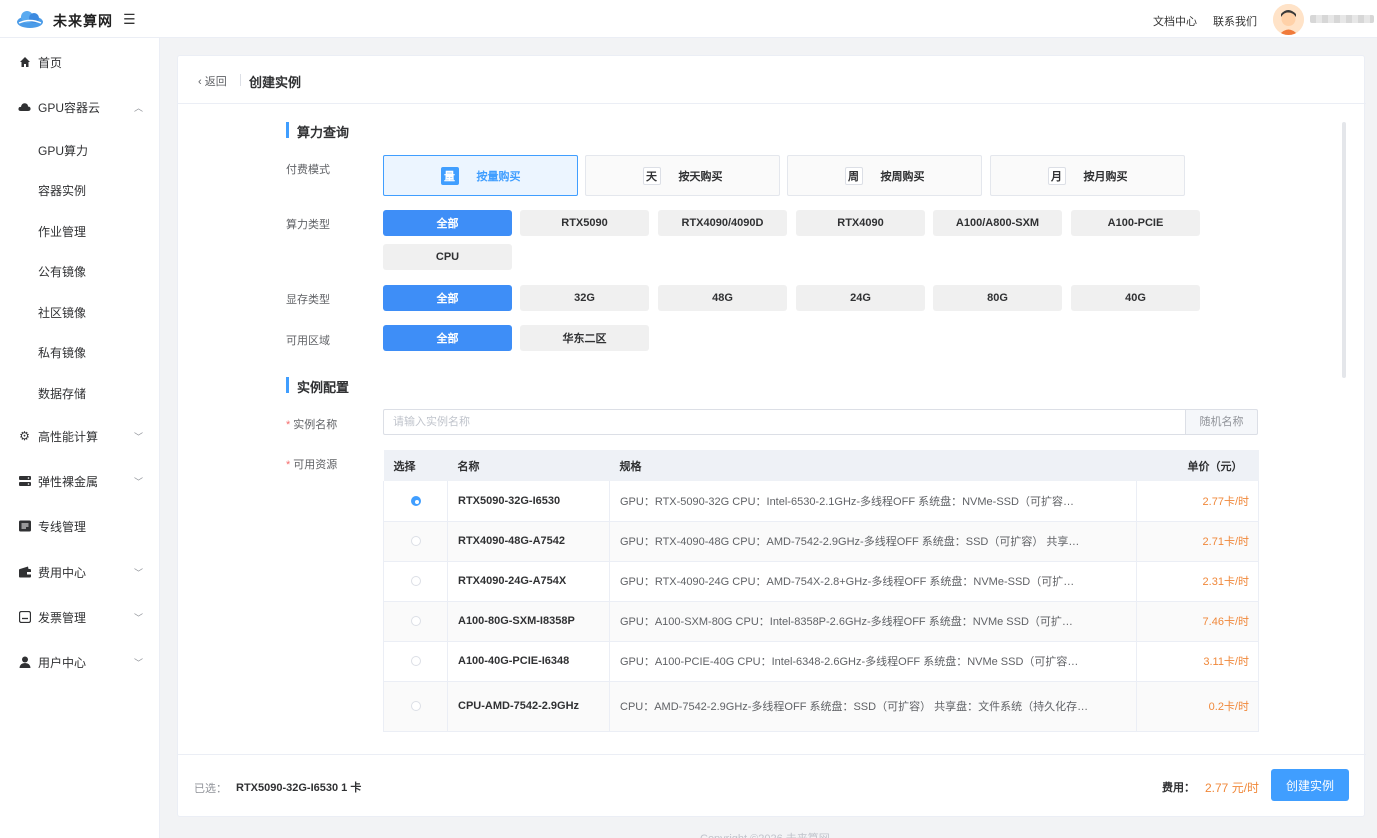  What do you see at coordinates (1221, 422) in the screenshot?
I see `random-name-button: 随机名称` at bounding box center [1221, 422].